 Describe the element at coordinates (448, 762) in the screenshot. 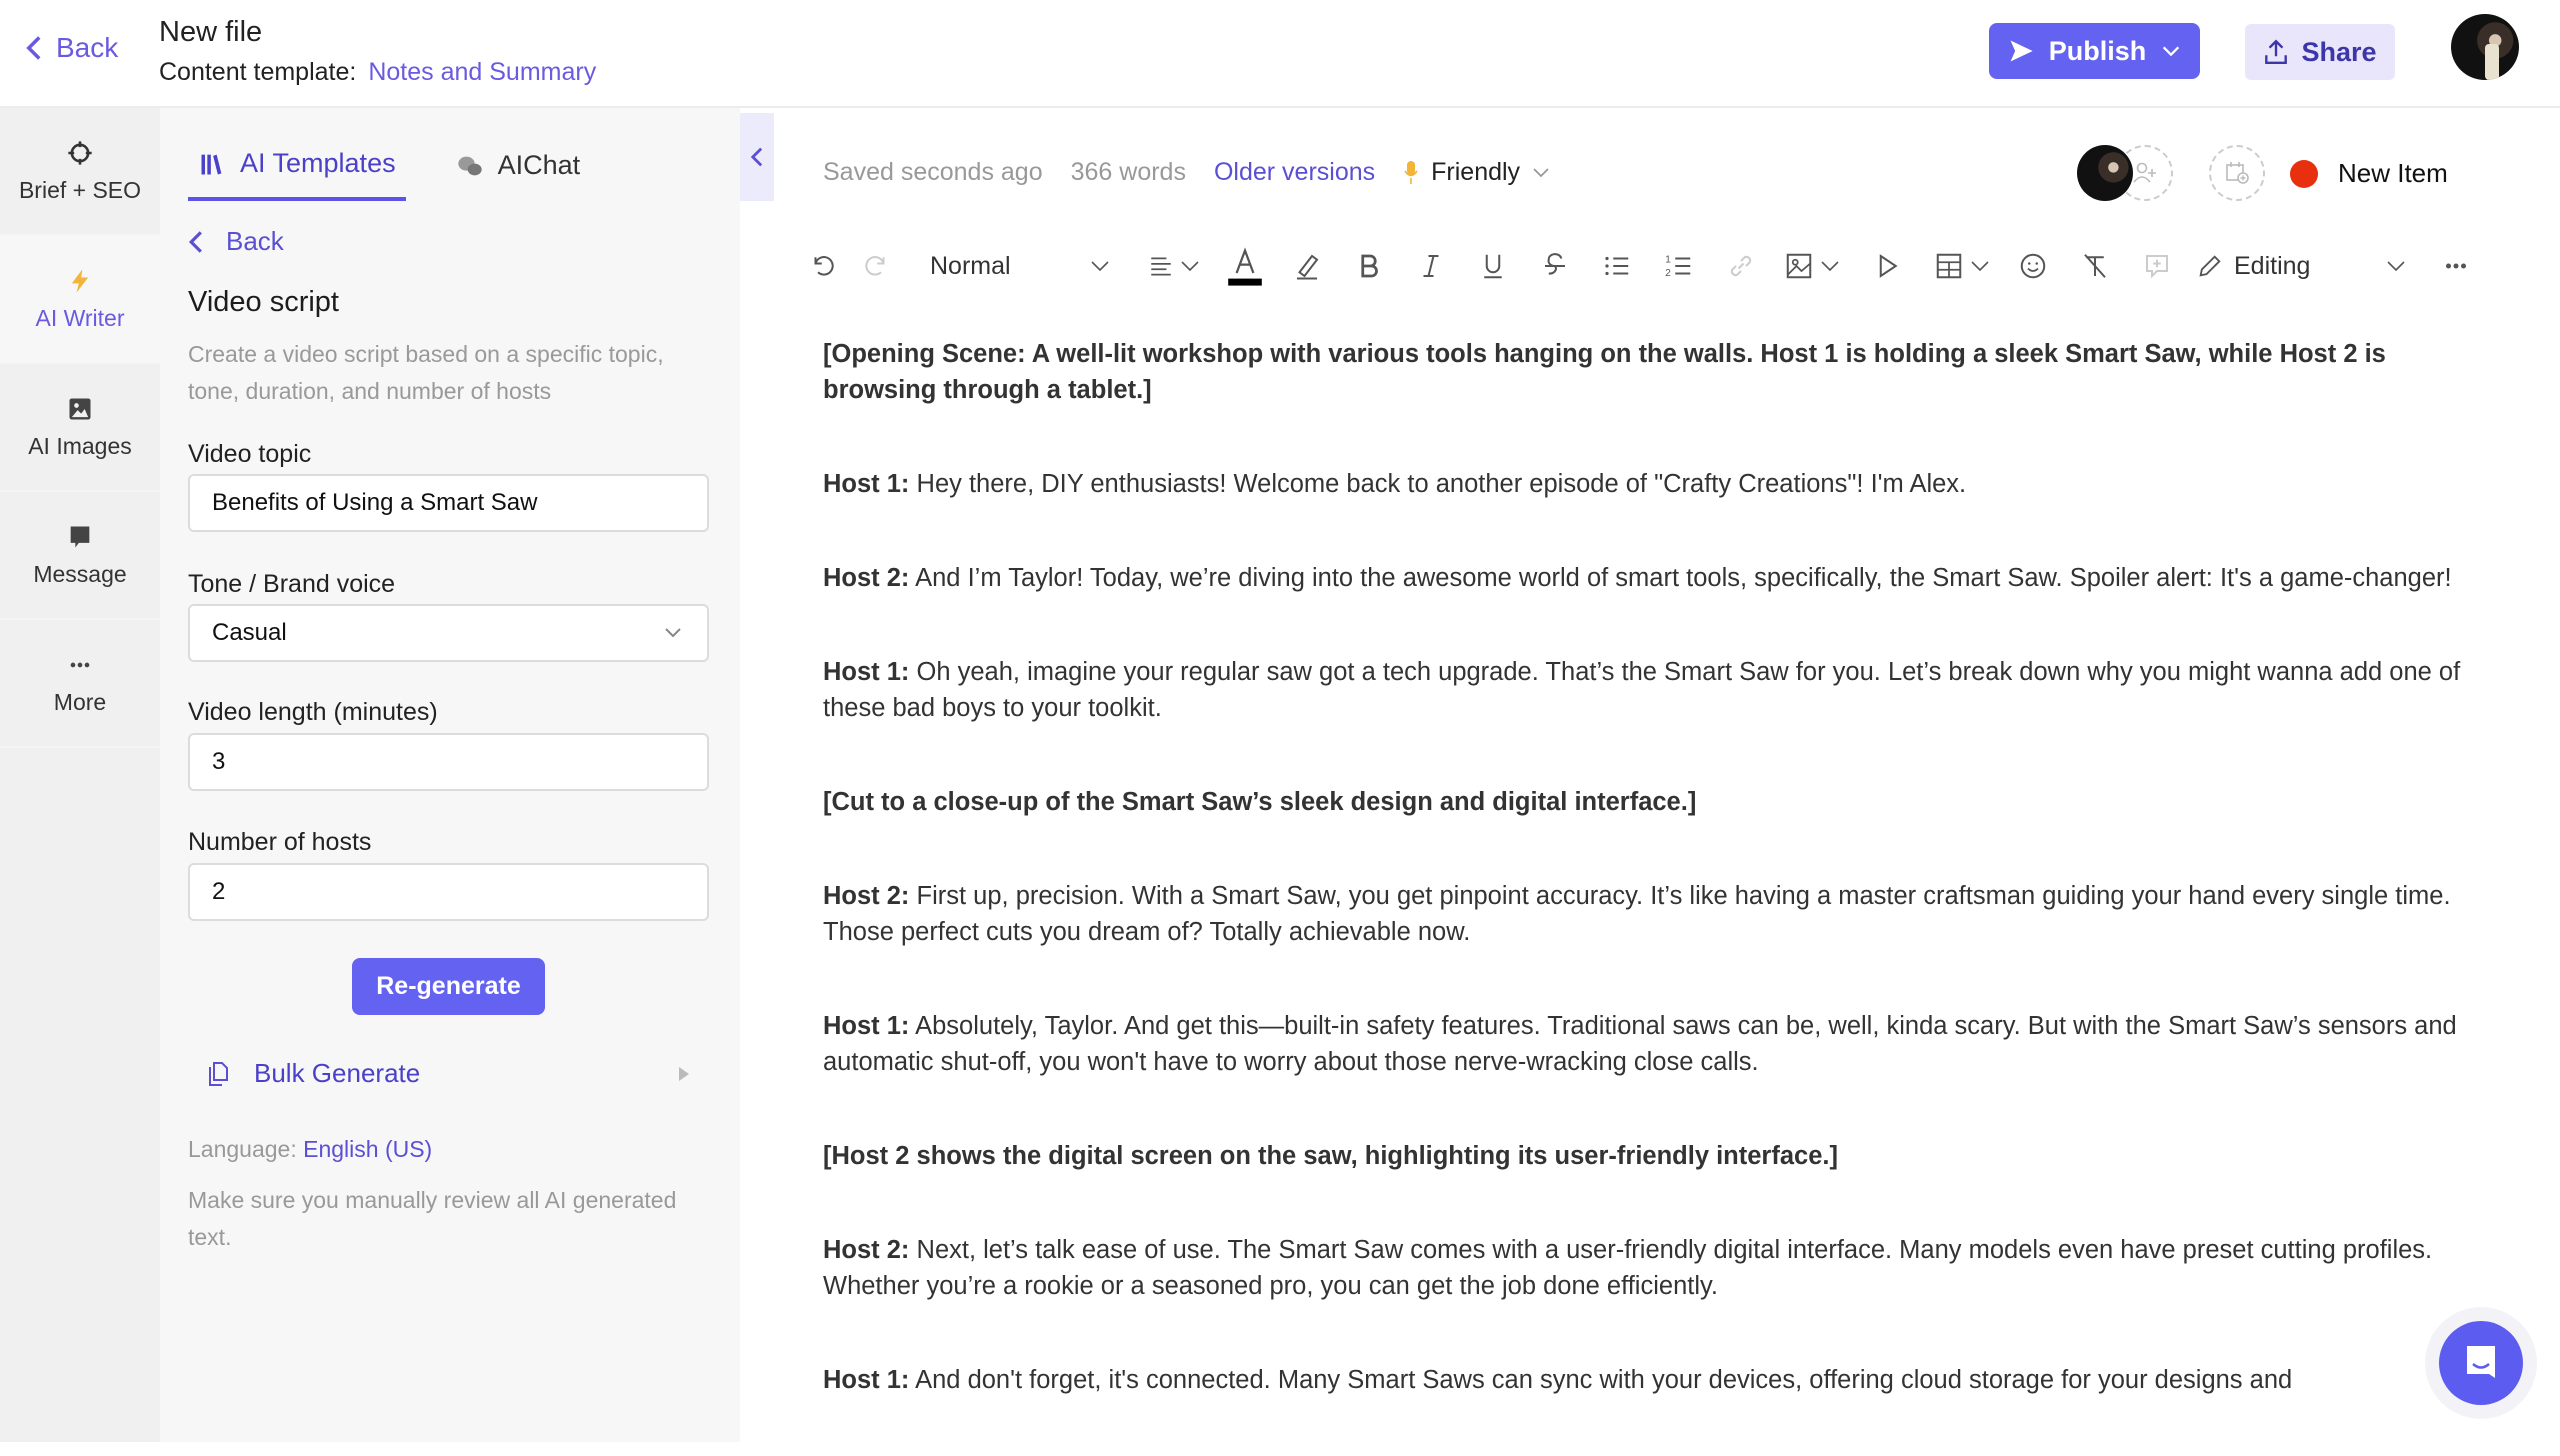

I see `video-length-input: 3` at that location.